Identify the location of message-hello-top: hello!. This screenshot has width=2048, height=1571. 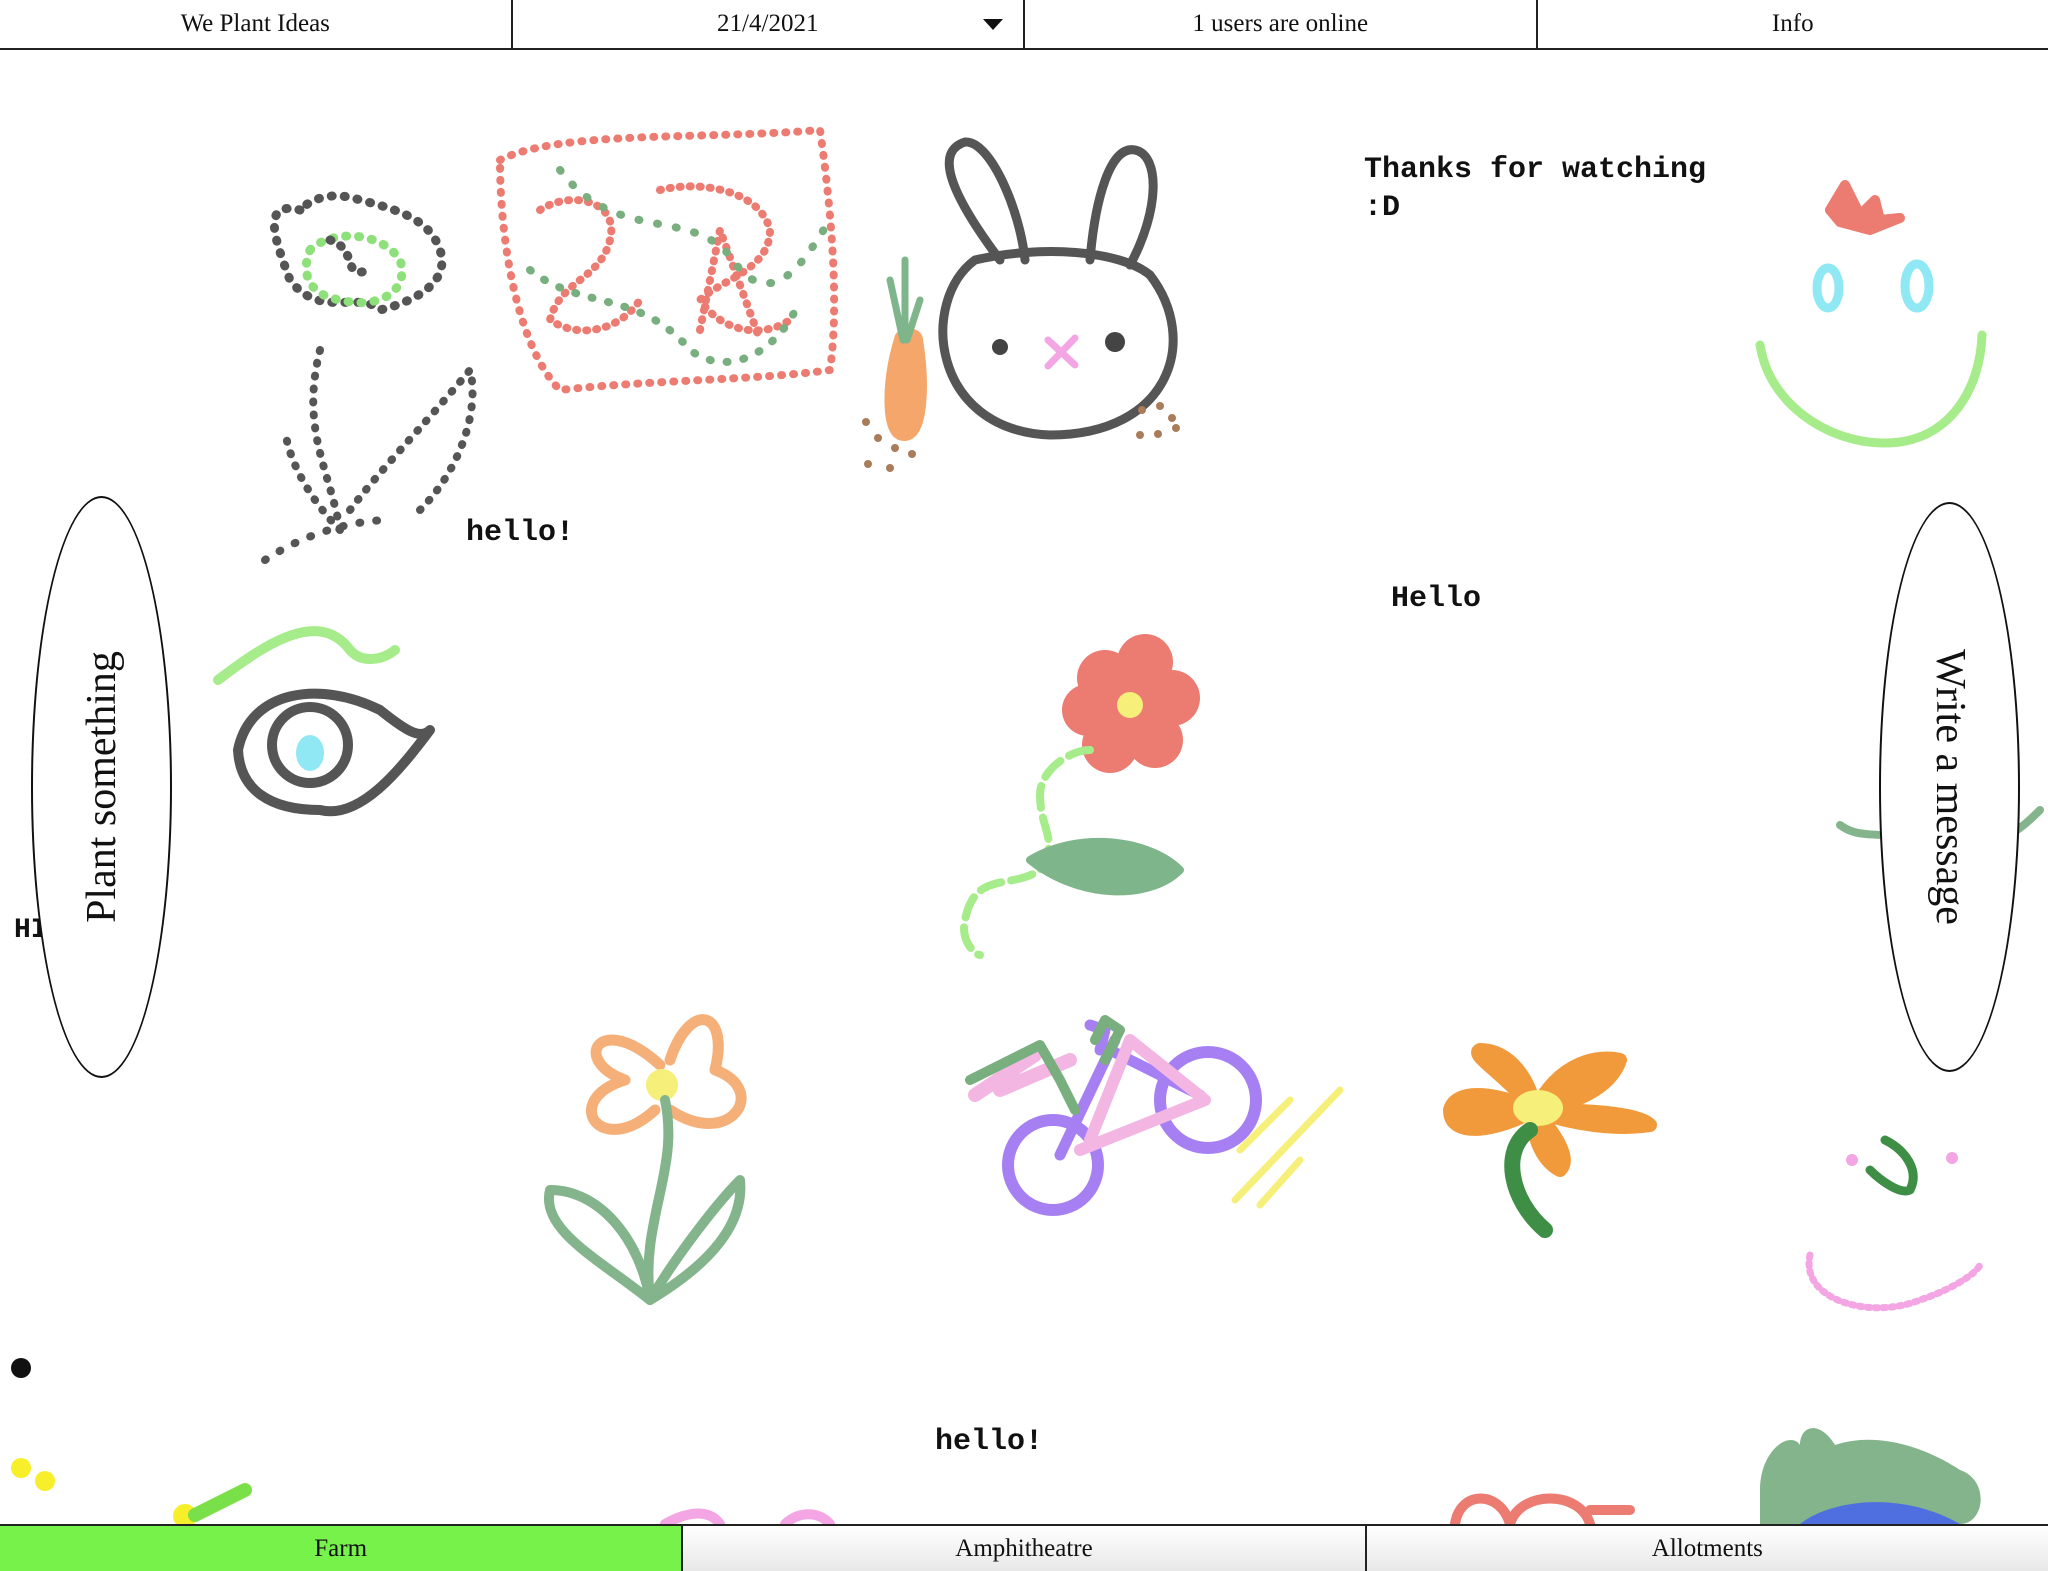
(520, 533).